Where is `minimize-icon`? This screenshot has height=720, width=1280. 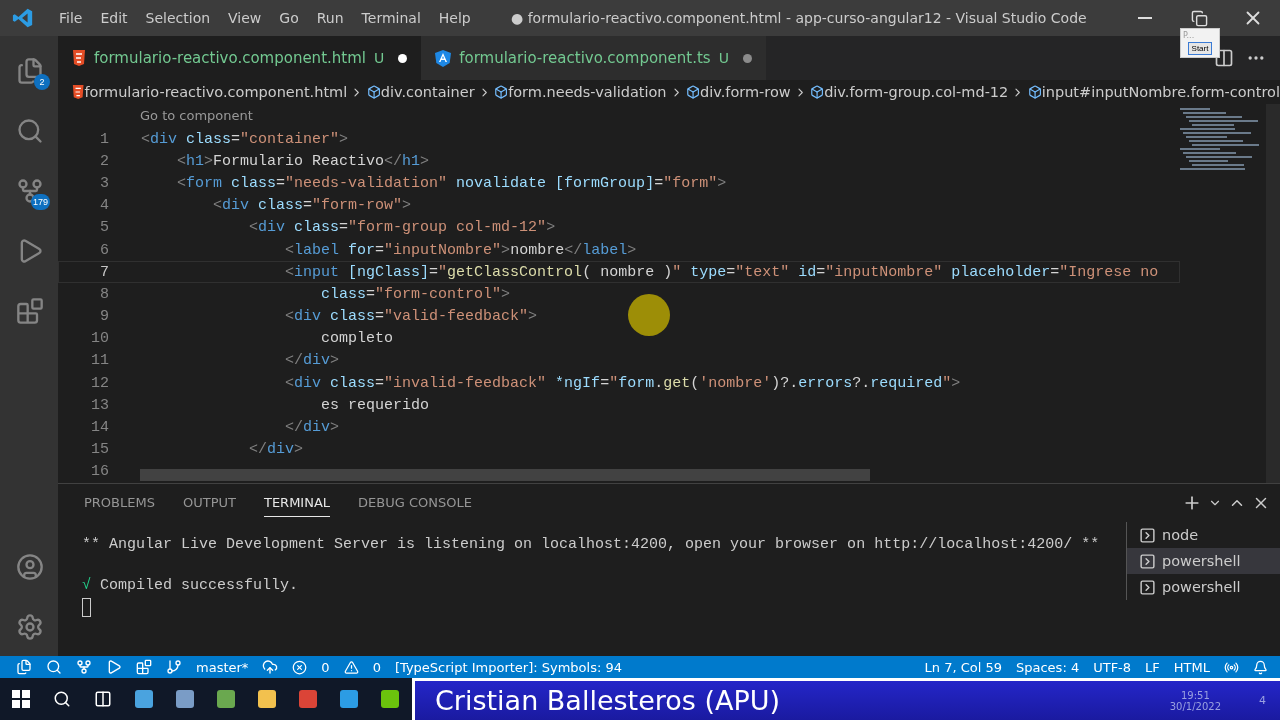
minimize-icon is located at coordinates (1145, 18).